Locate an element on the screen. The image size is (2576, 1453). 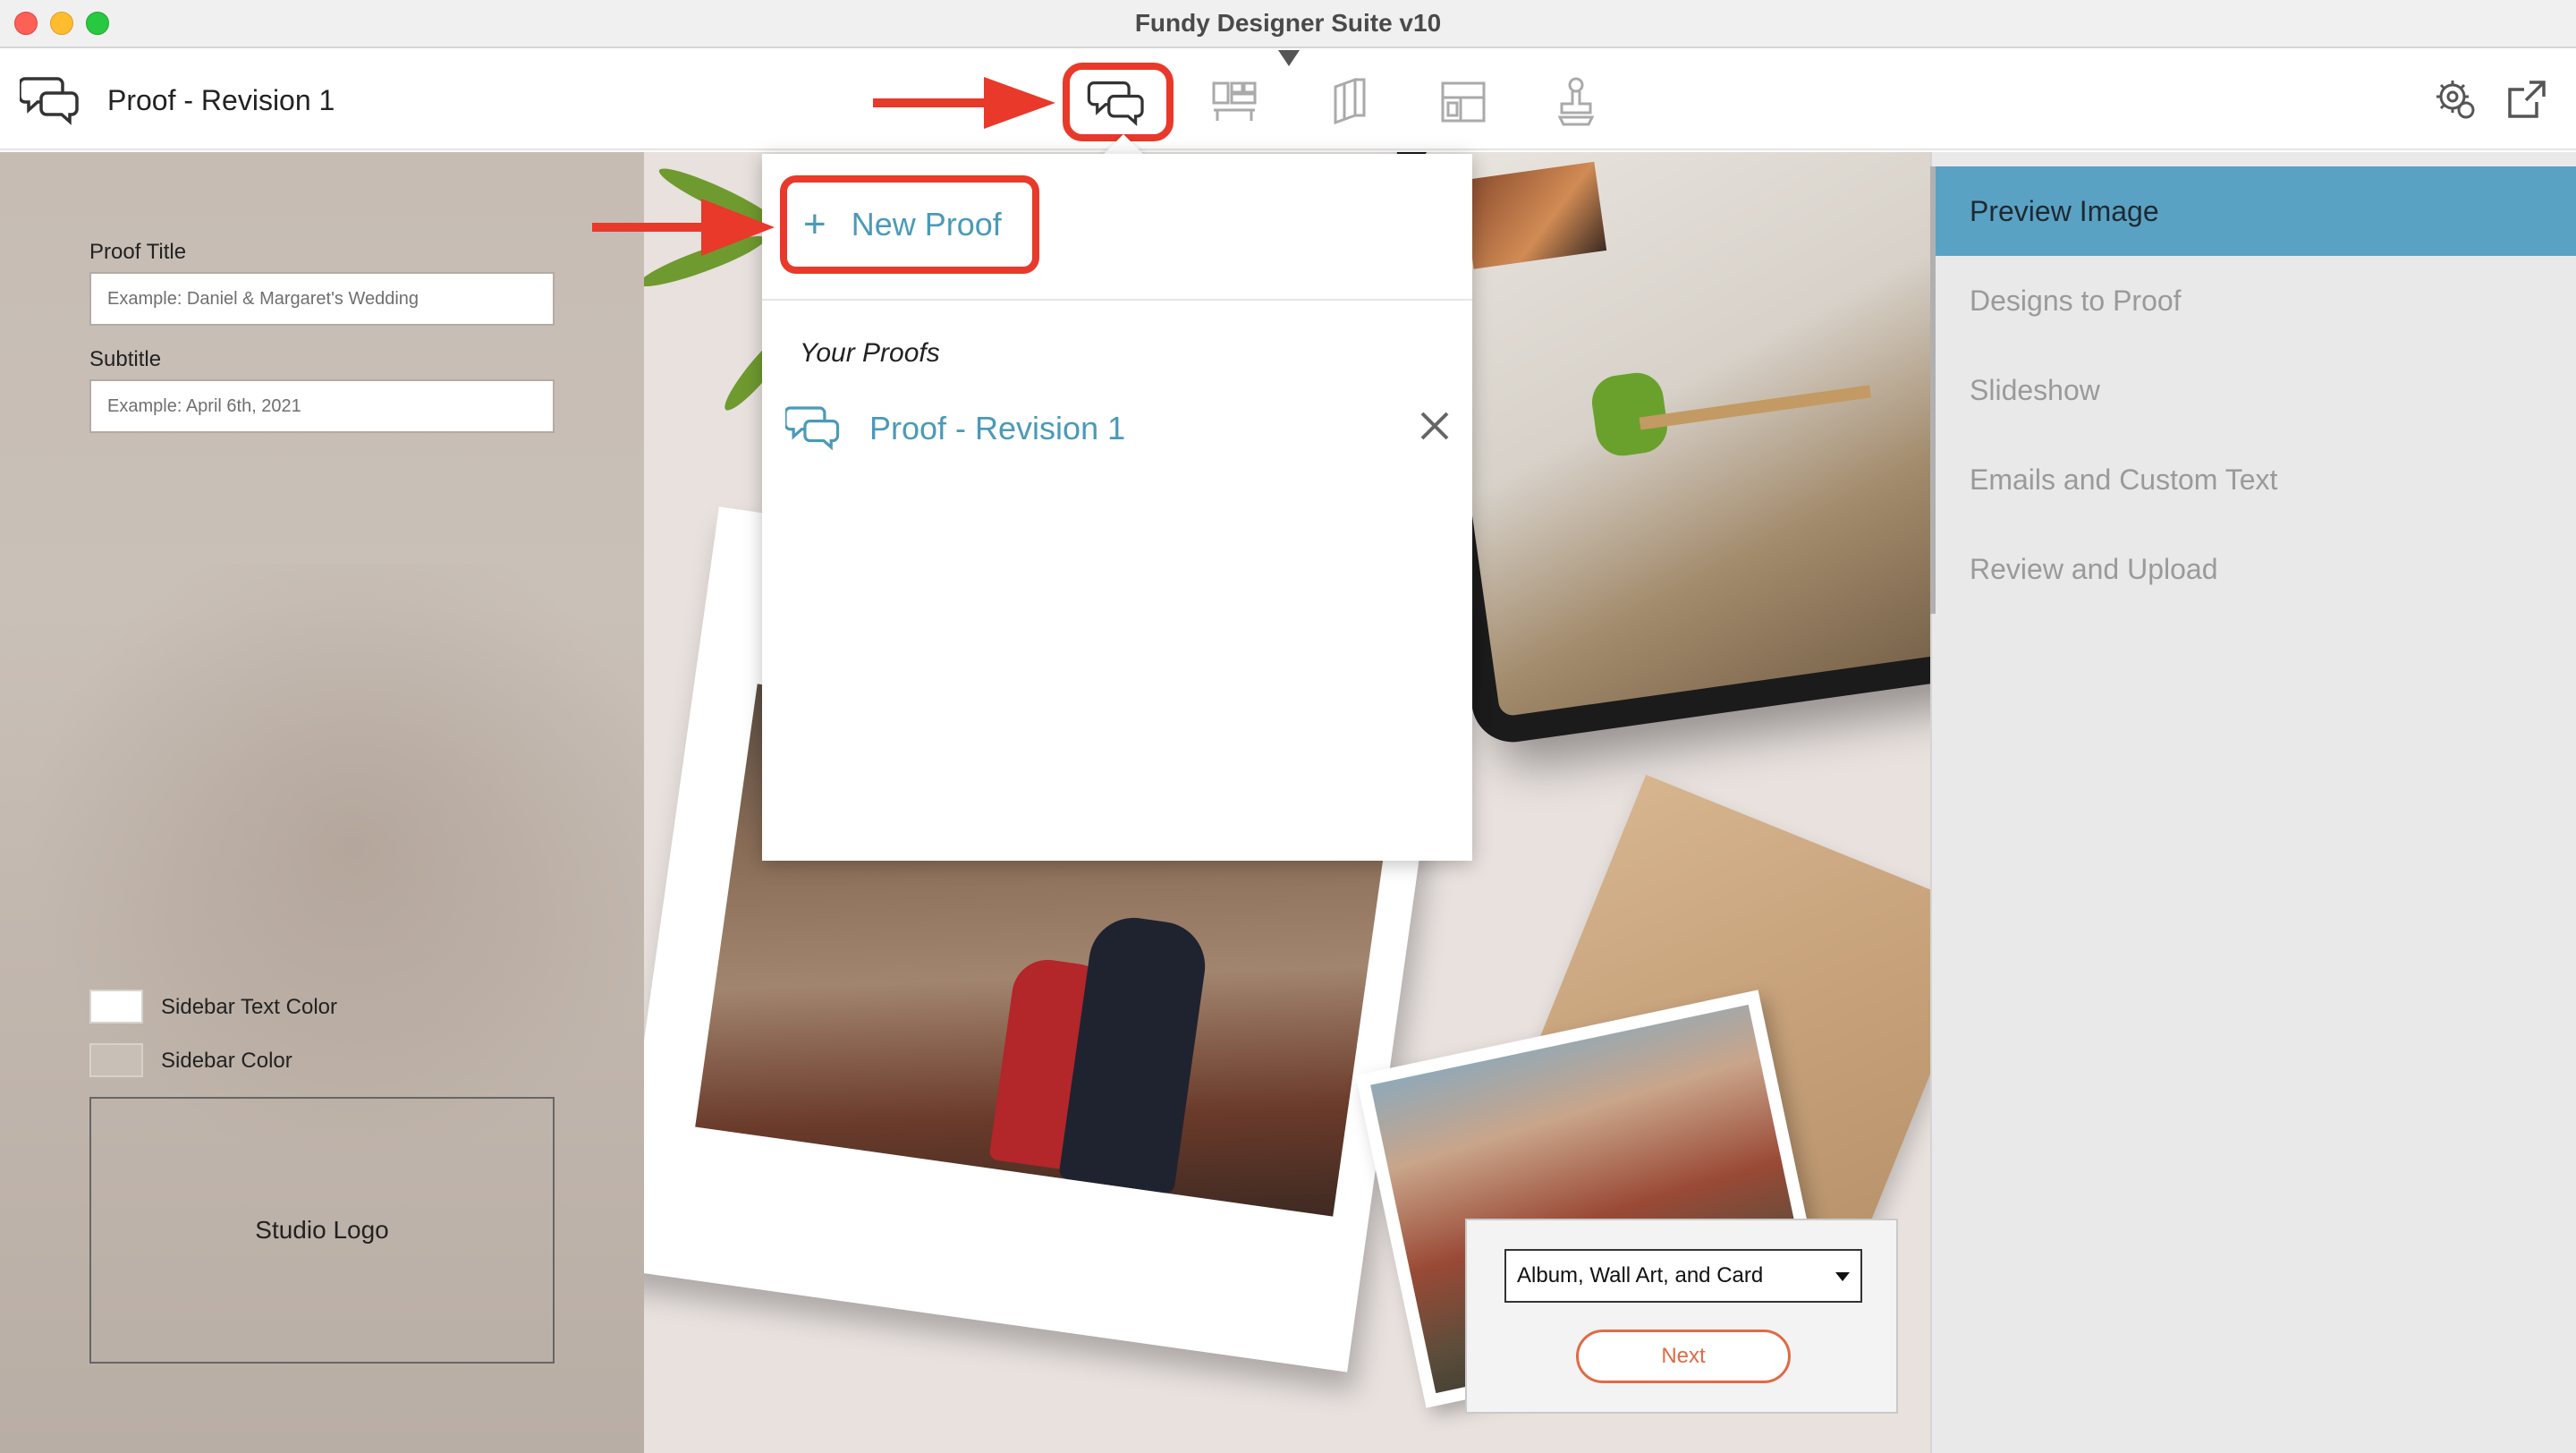
background-photo is located at coordinates (322, 877).